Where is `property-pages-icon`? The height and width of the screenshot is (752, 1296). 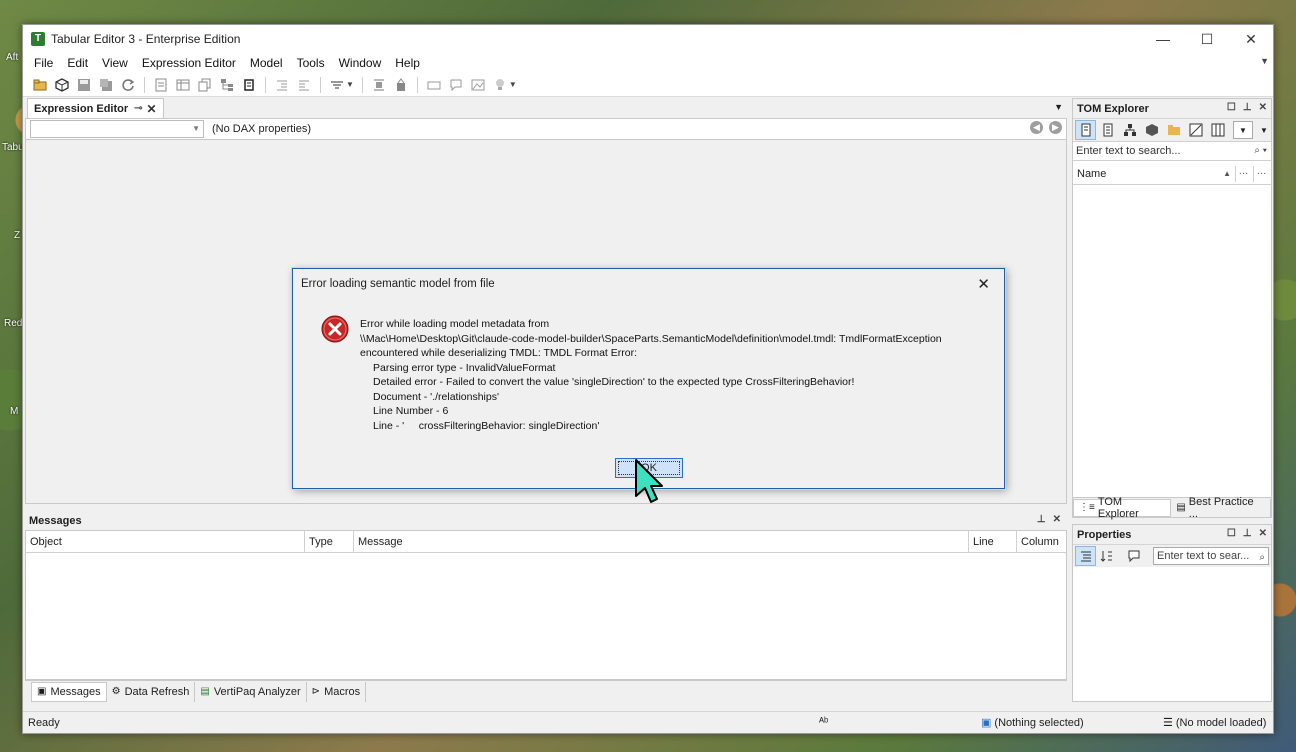 property-pages-icon is located at coordinates (1133, 556).